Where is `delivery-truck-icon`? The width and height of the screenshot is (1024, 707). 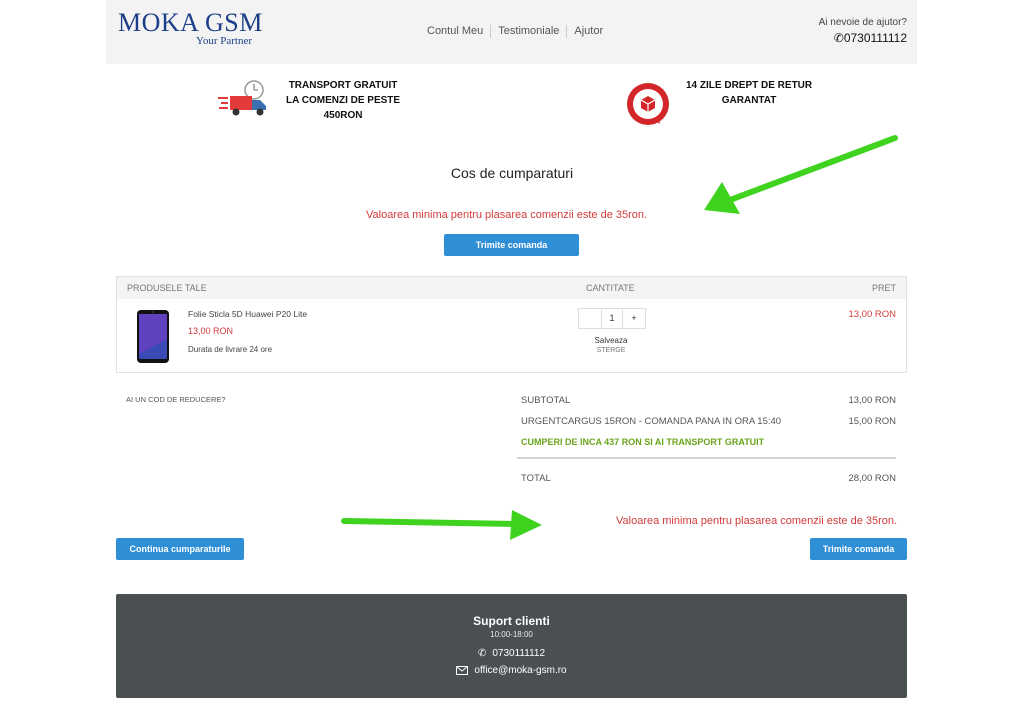 delivery-truck-icon is located at coordinates (242, 98).